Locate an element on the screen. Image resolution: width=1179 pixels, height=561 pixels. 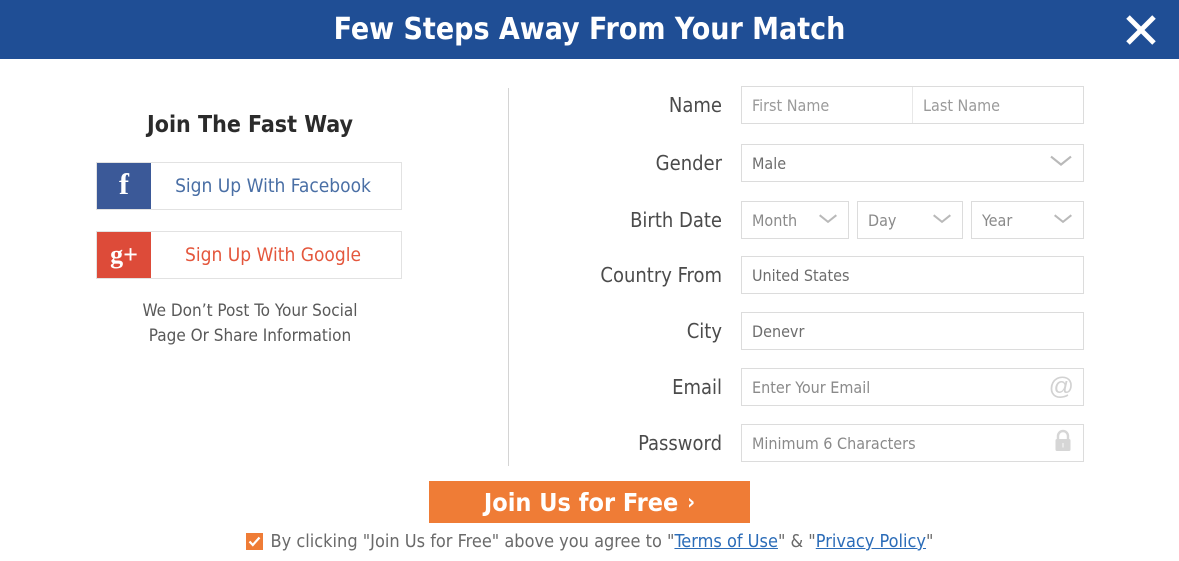
password-input: Minimum 6 Characters is located at coordinates (912, 443).